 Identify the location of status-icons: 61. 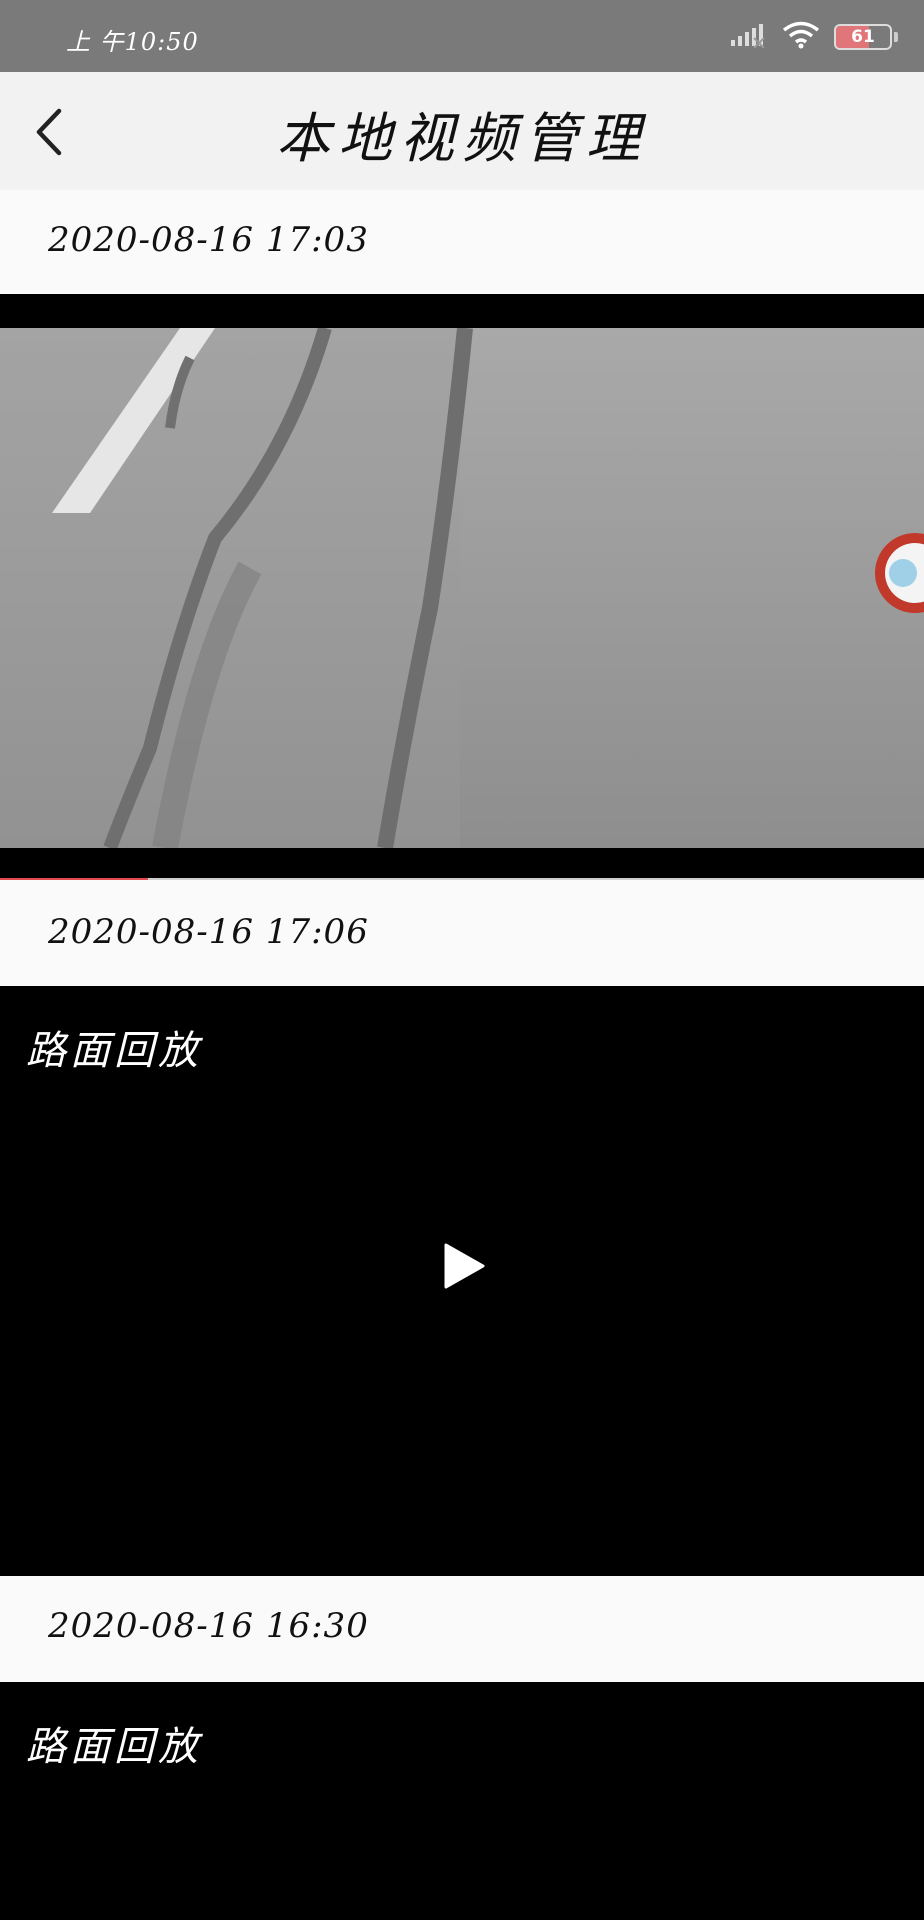
(814, 37).